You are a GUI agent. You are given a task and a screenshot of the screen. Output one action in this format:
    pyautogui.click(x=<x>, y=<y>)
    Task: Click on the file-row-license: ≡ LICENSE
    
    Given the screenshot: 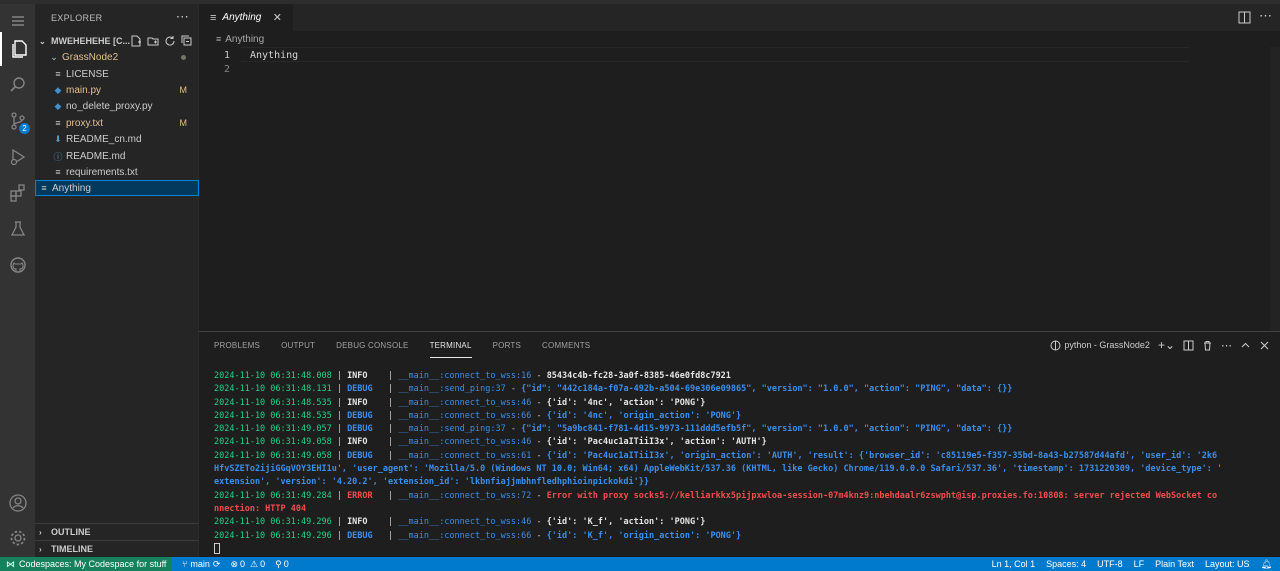 What is the action you would take?
    pyautogui.click(x=117, y=74)
    